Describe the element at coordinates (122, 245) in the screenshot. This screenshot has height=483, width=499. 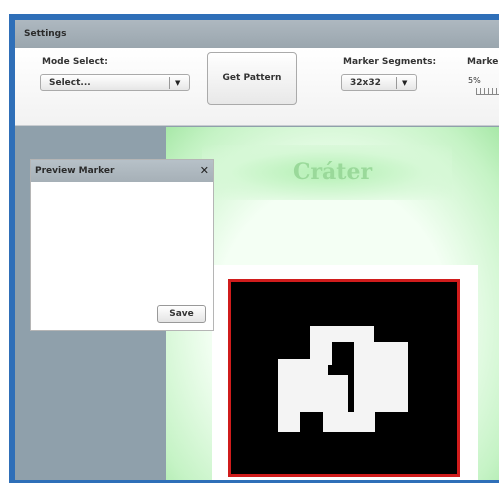
I see `preview-marker-panel: Preview Marker ✕ Save` at that location.